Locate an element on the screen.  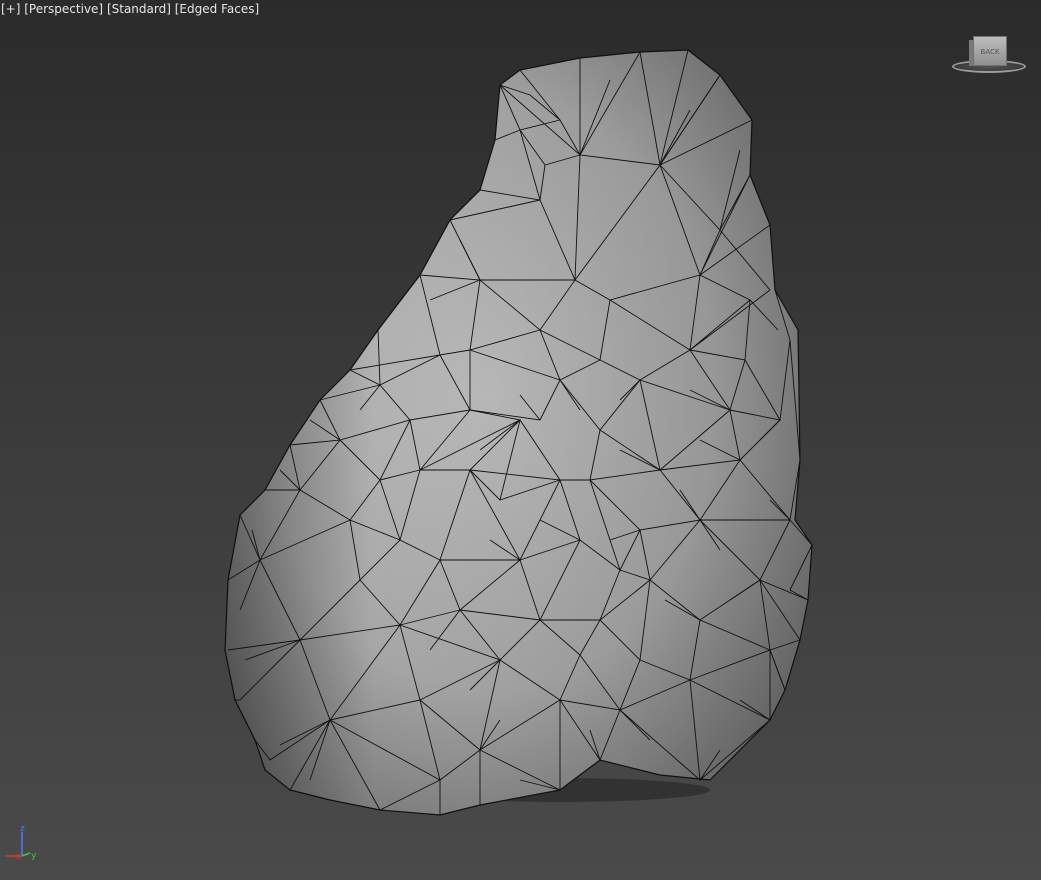
axis-z-label: z is located at coordinates (22, 829).